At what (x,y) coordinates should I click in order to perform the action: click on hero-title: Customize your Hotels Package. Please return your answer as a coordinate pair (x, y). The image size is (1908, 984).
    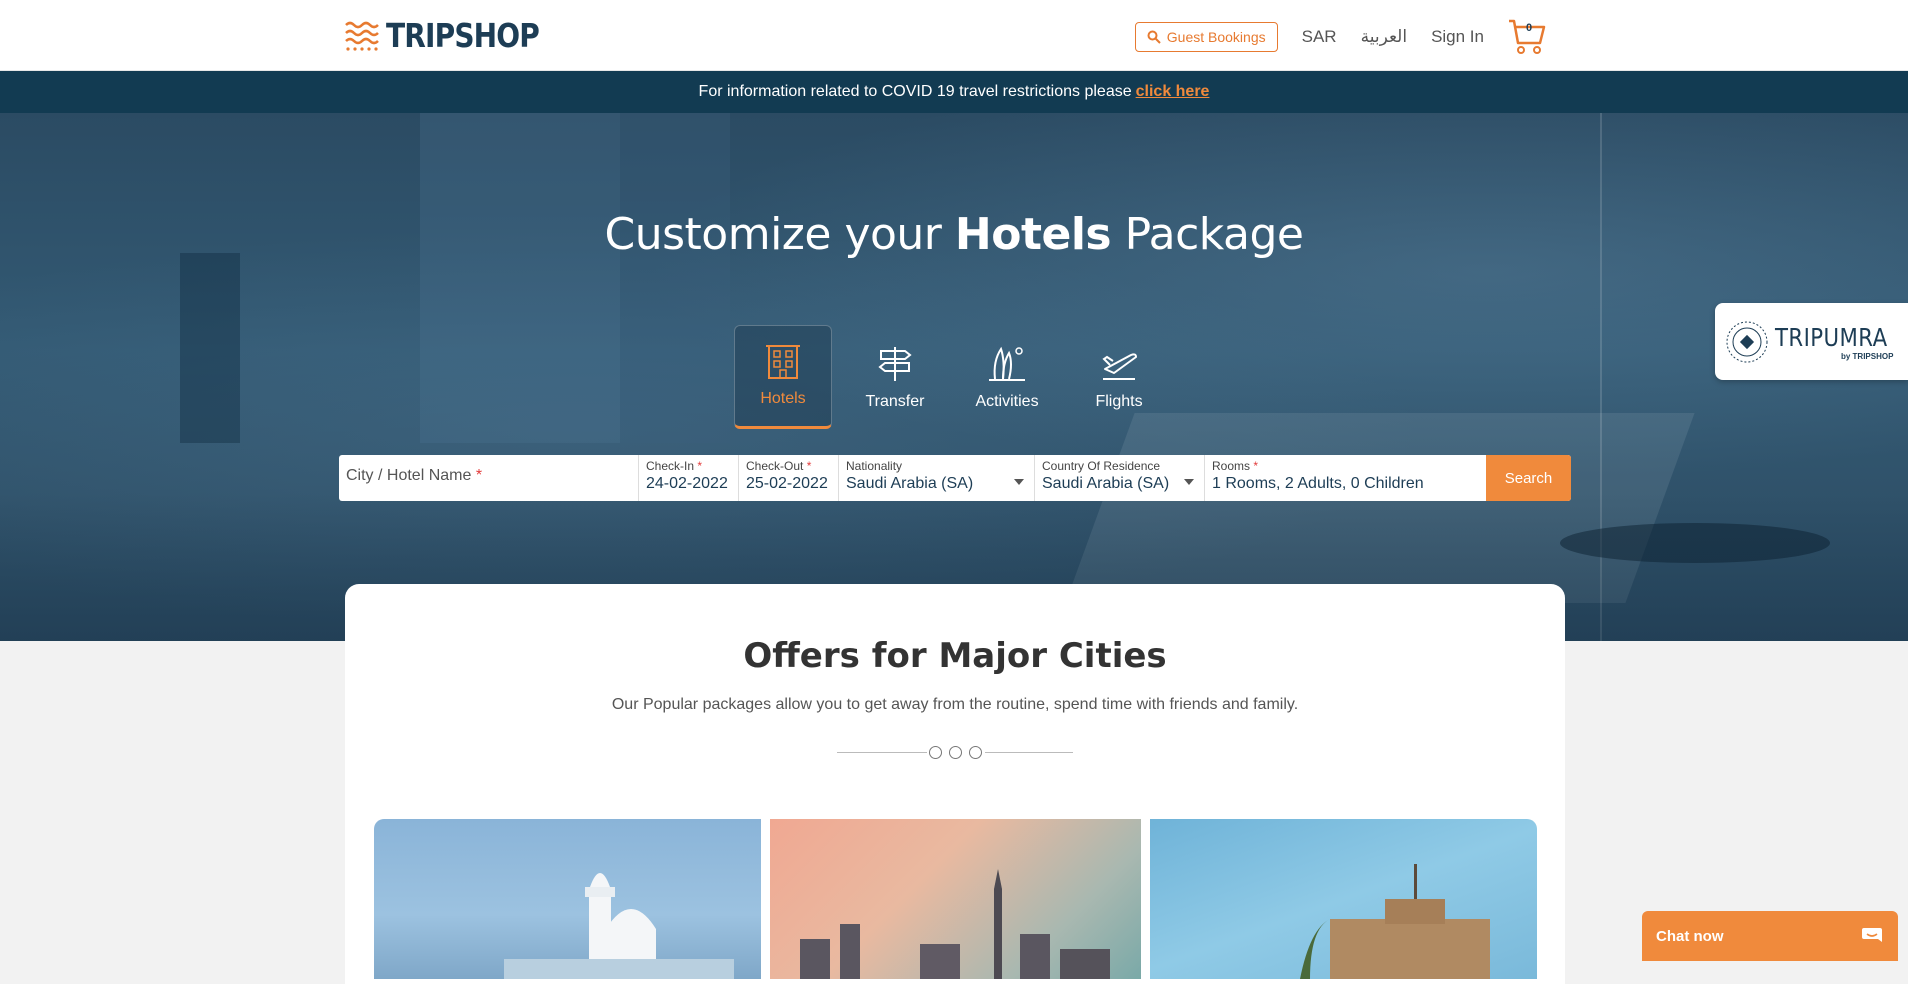
    Looking at the image, I should click on (954, 234).